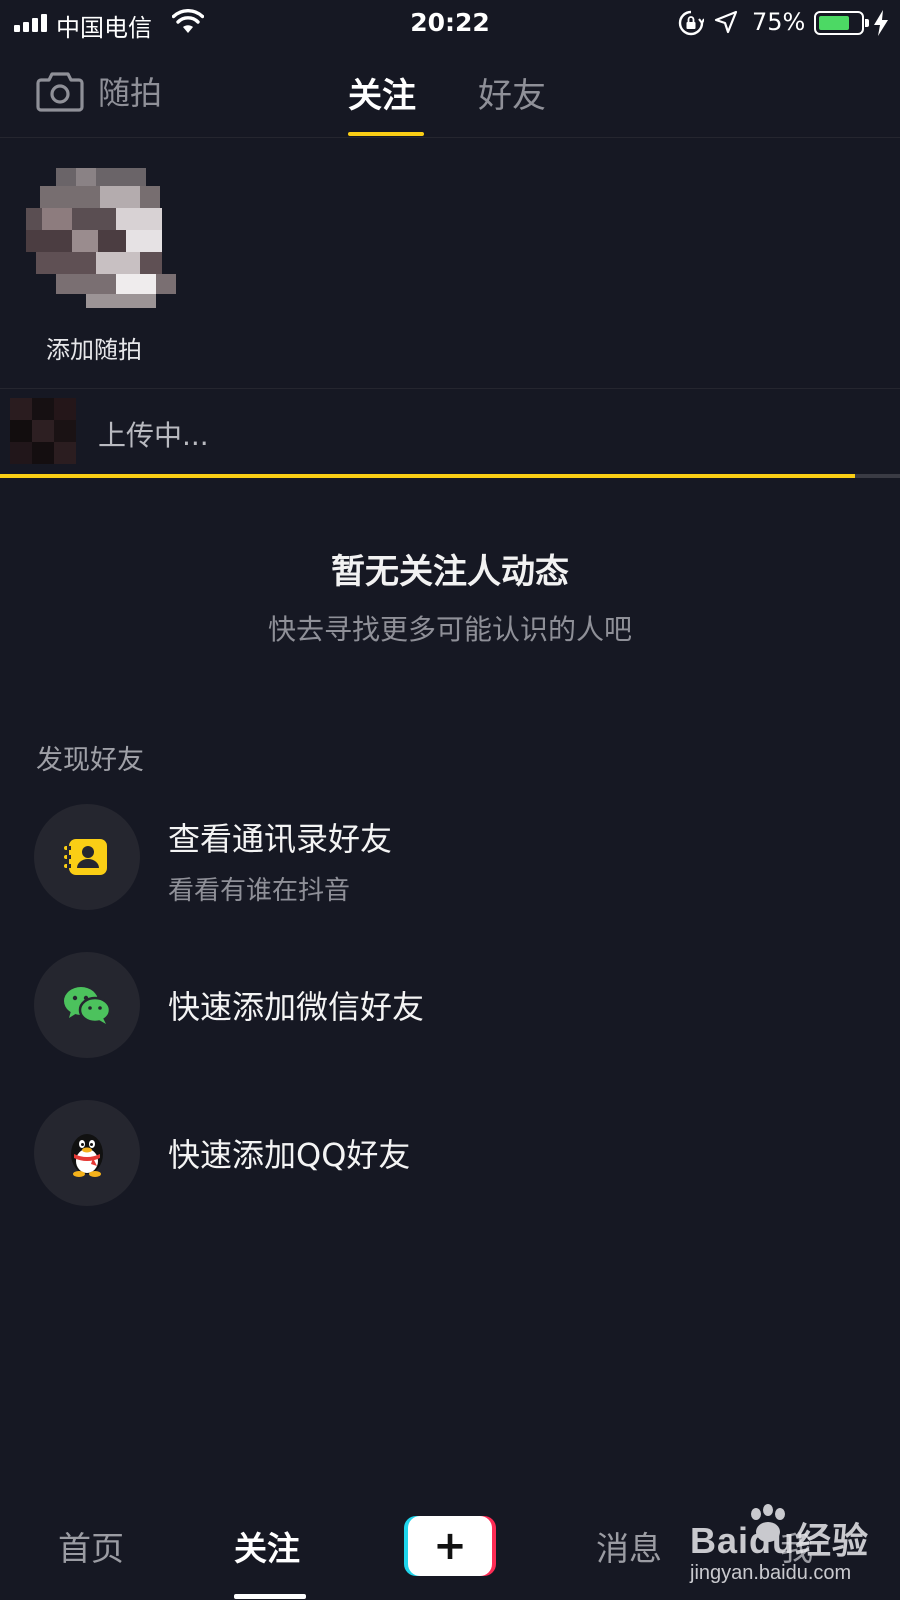 This screenshot has height=1600, width=900. What do you see at coordinates (43, 431) in the screenshot?
I see `upload-thumbnail` at bounding box center [43, 431].